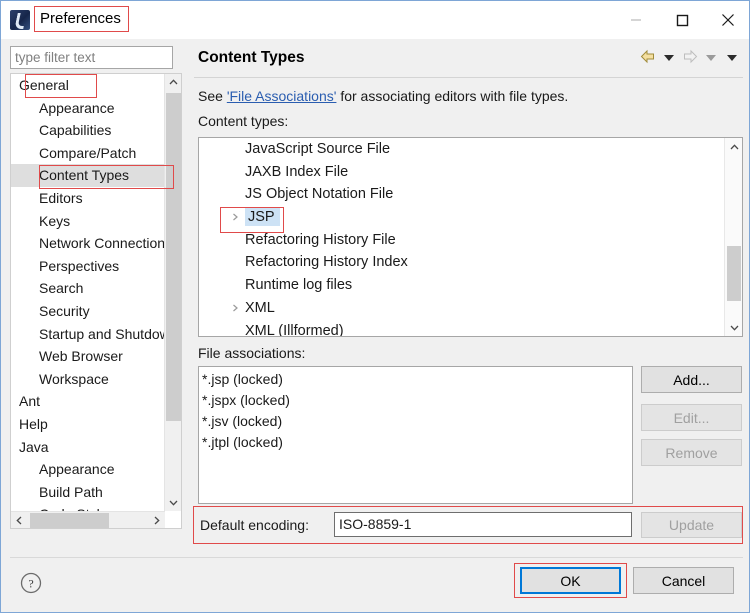 This screenshot has width=750, height=613. I want to click on content-type-label: JSP, so click(262, 217).